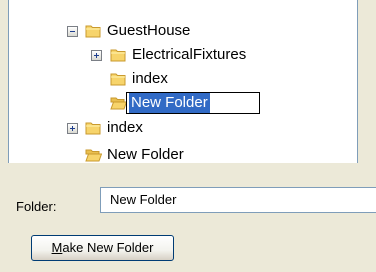 Image resolution: width=376 pixels, height=272 pixels. Describe the element at coordinates (169, 103) in the screenshot. I see `rename-selected-text: New Folder` at that location.